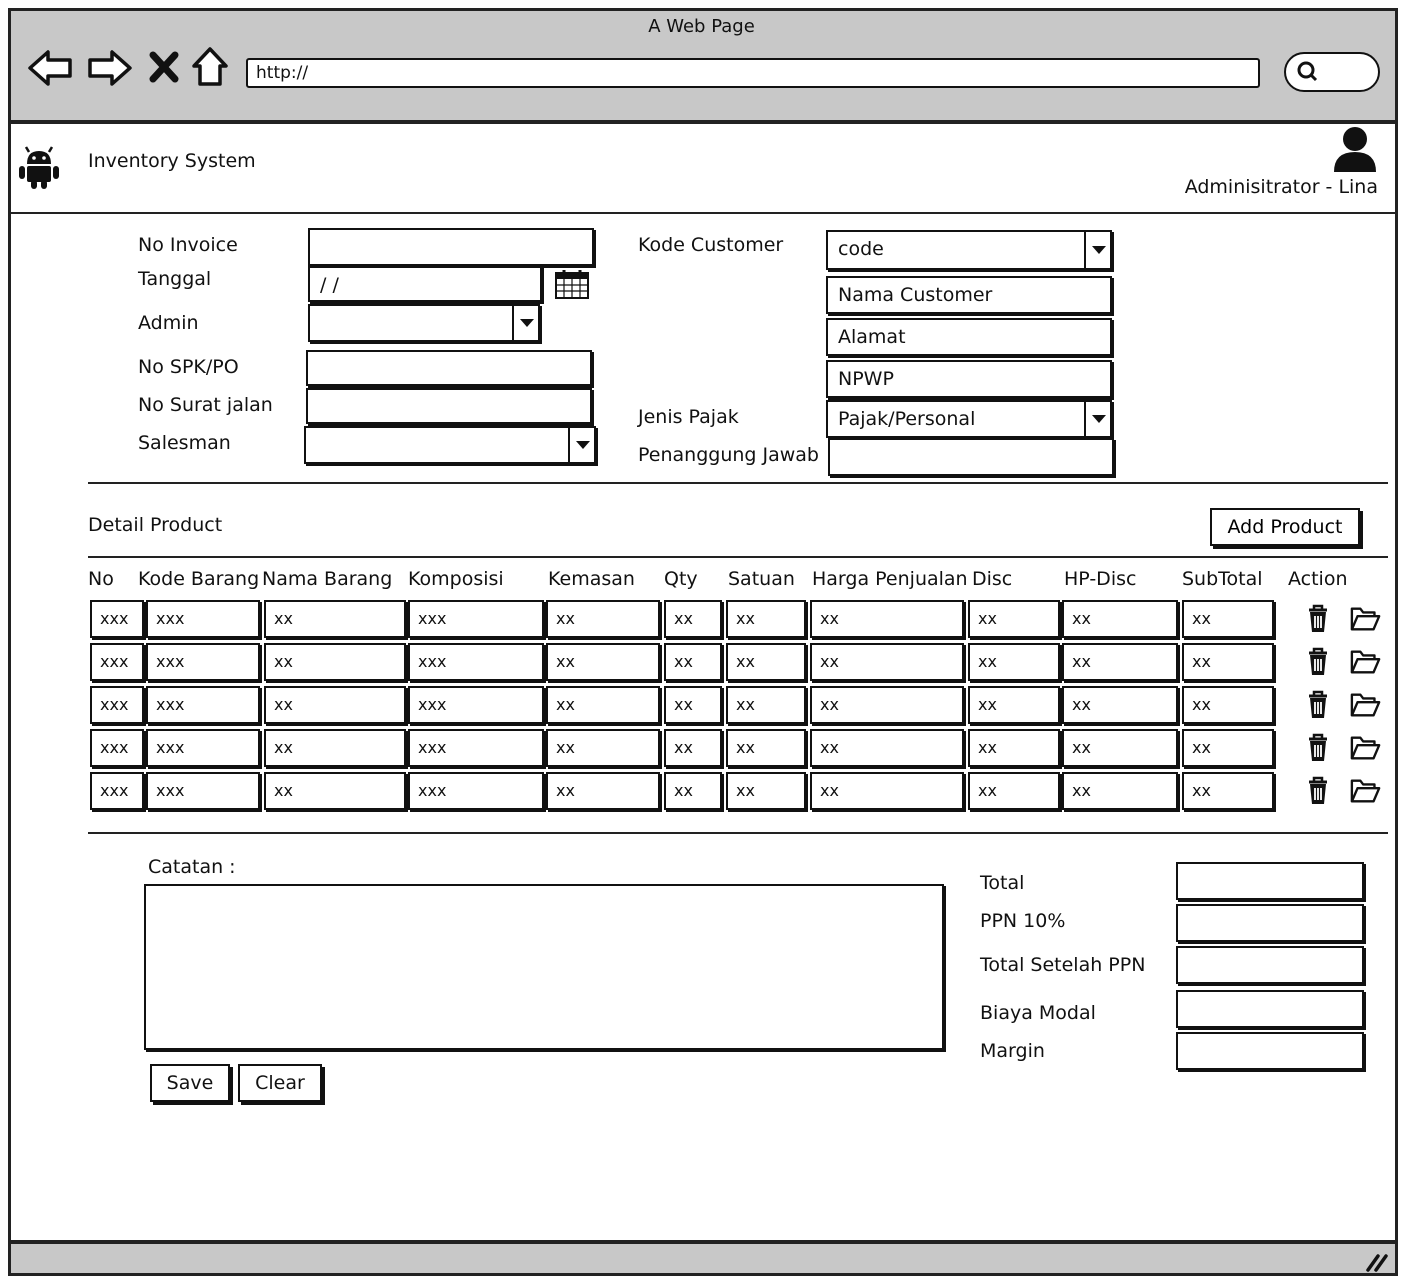 Image resolution: width=1403 pixels, height=1276 pixels. What do you see at coordinates (1270, 965) in the screenshot?
I see `total-ppn-field` at bounding box center [1270, 965].